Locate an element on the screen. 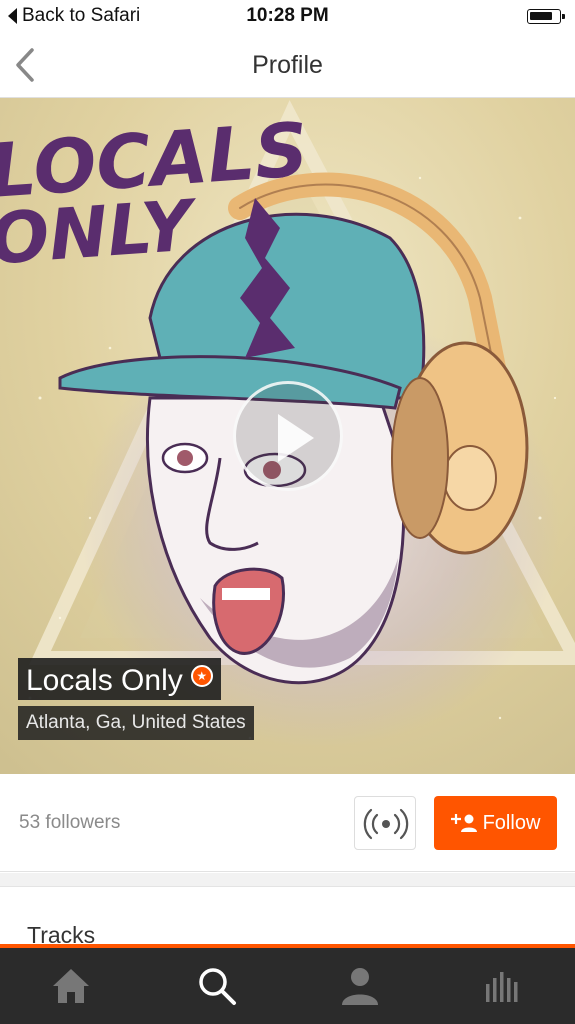 The height and width of the screenshot is (1024, 575). home-icon is located at coordinates (71, 986).